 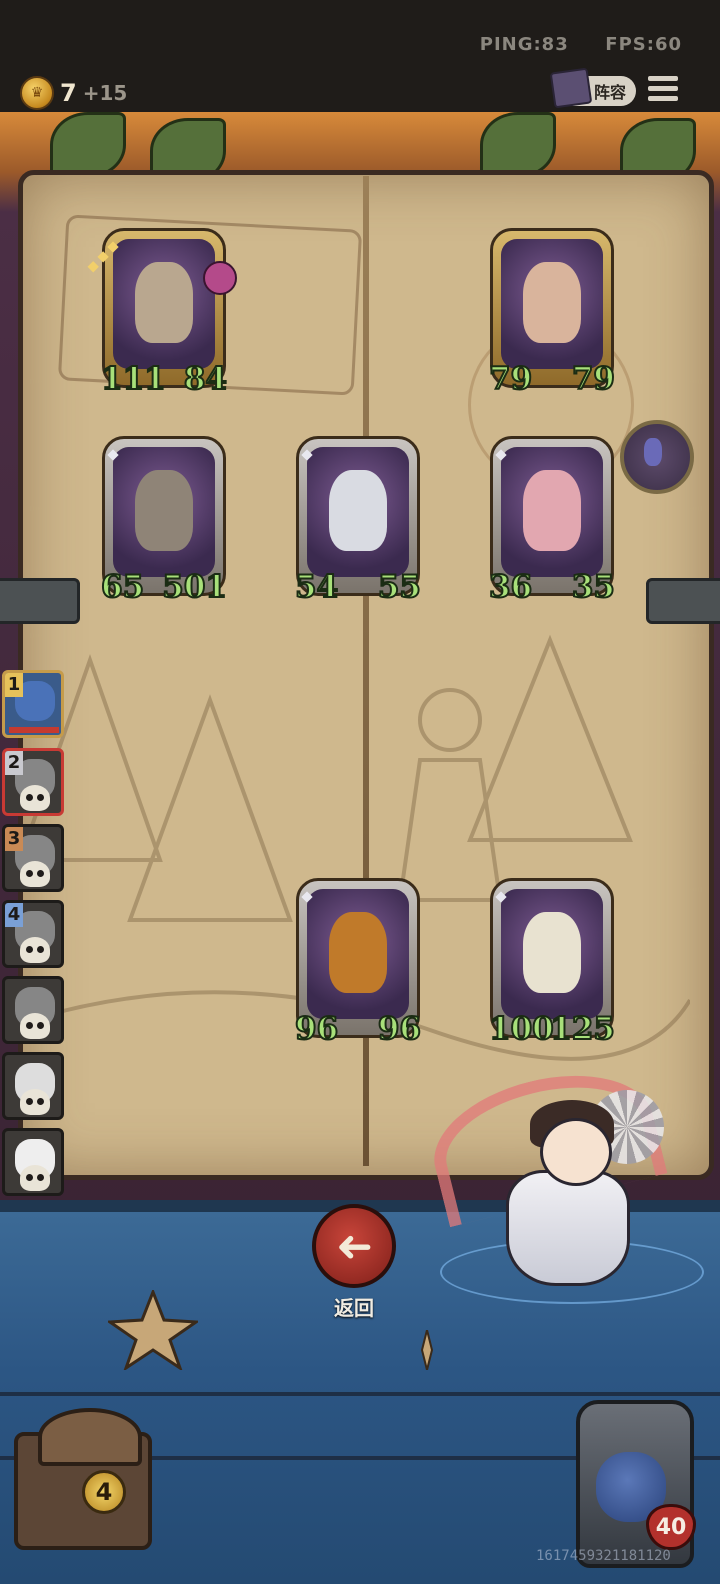 What do you see at coordinates (316, 587) in the screenshot?
I see `attack-value: 54` at bounding box center [316, 587].